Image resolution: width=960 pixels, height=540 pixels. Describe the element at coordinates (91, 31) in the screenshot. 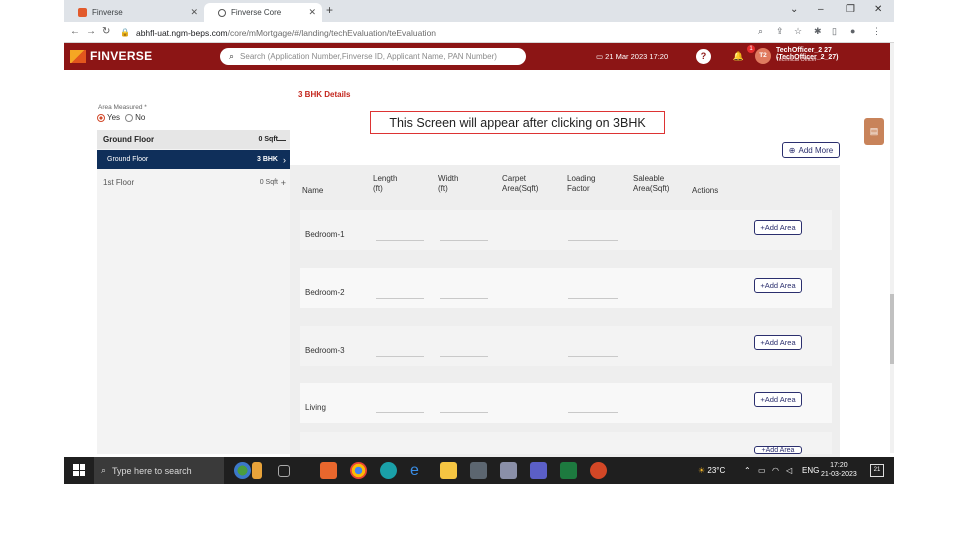

I see `forward-icon: →` at that location.